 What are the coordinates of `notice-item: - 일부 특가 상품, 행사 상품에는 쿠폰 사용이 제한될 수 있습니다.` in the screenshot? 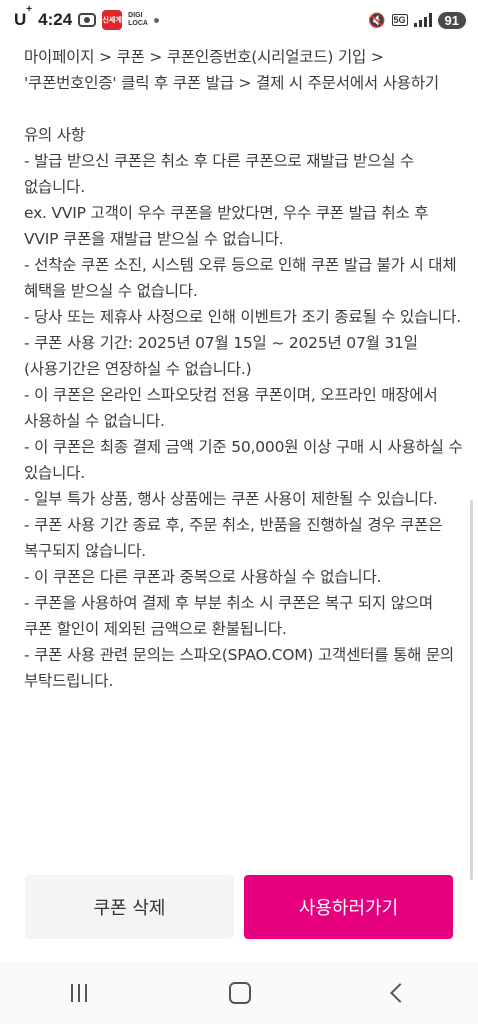 It's located at (231, 499).